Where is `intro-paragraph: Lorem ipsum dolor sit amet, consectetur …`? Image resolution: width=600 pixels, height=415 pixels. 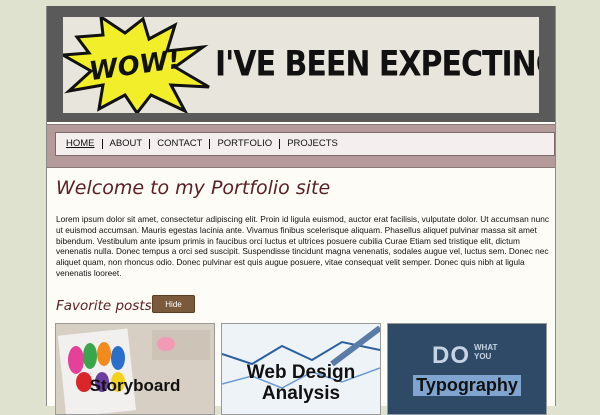
intro-paragraph: Lorem ipsum dolor sit amet, consectetur … is located at coordinates (302, 246).